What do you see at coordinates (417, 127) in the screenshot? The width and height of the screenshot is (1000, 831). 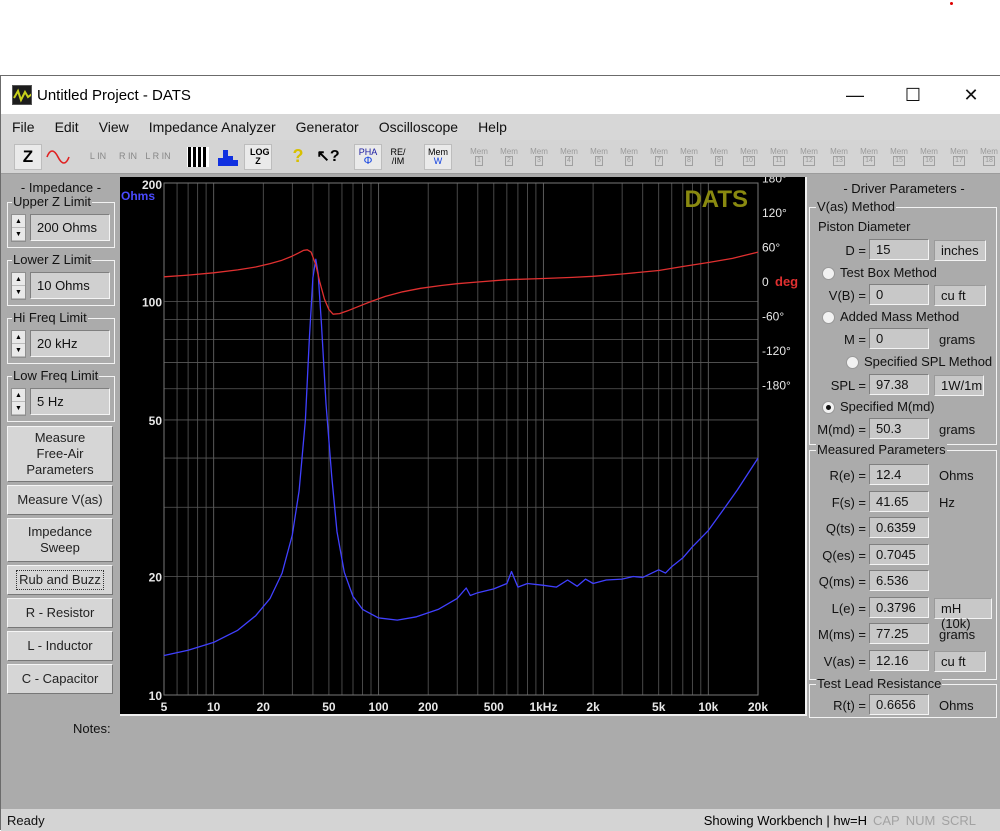 I see `menu-oscilloscope: Oscilloscope` at bounding box center [417, 127].